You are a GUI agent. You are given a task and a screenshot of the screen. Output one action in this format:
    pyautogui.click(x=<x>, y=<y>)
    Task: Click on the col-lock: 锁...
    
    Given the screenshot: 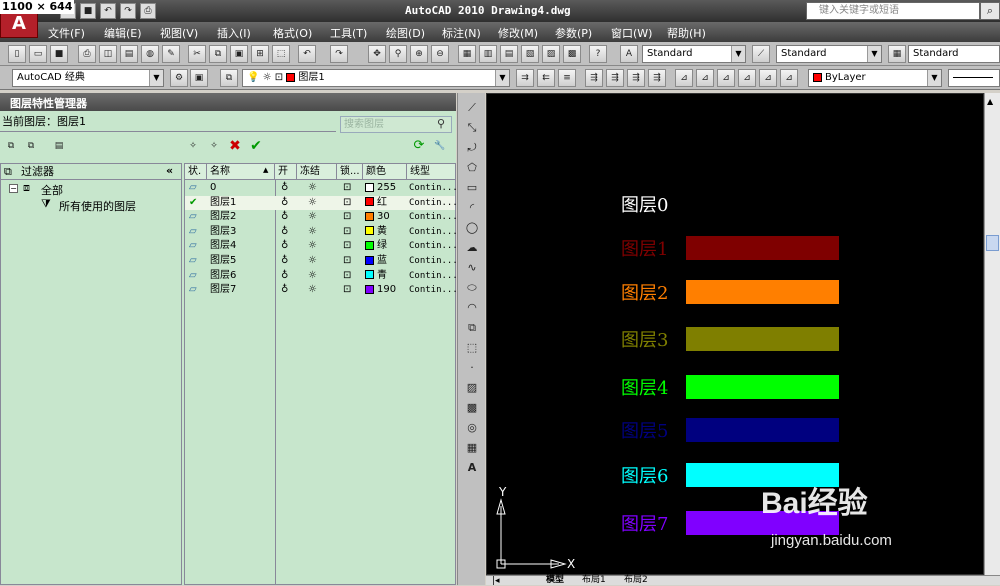 What is the action you would take?
    pyautogui.click(x=350, y=172)
    